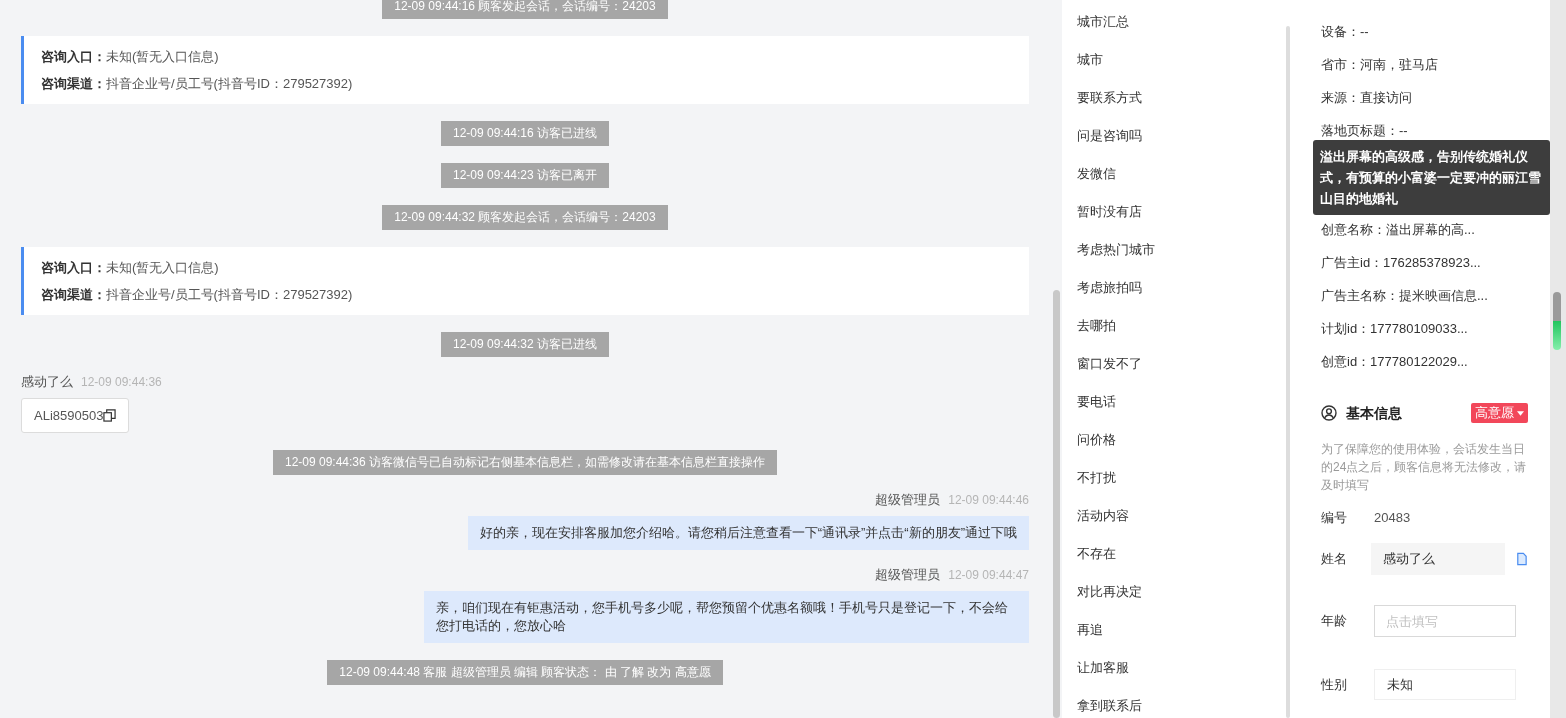 The height and width of the screenshot is (718, 1566). I want to click on quick-reply-item: 城市汇总, so click(1103, 22).